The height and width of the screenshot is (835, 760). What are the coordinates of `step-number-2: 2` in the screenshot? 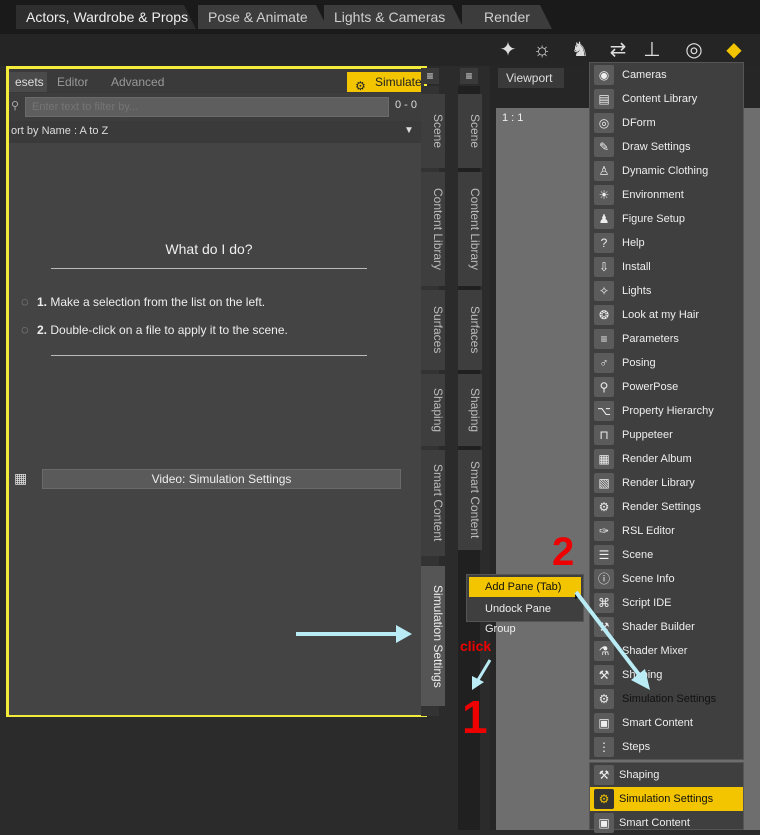 It's located at (563, 552).